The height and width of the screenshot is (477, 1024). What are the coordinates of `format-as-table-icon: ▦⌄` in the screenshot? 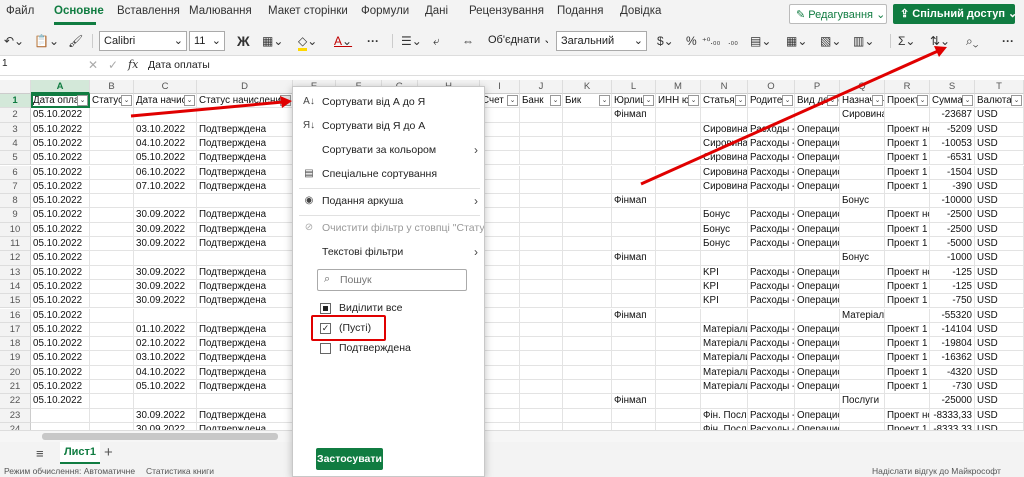 It's located at (796, 41).